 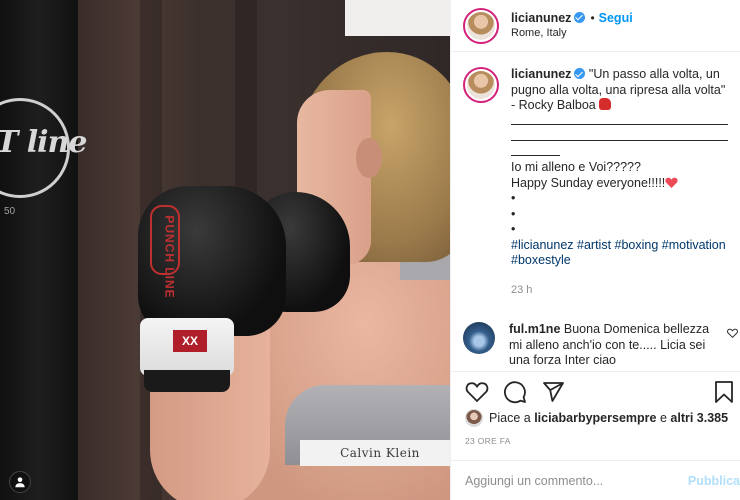 What do you see at coordinates (572, 33) in the screenshot?
I see `location-link: Rome, Italy` at bounding box center [572, 33].